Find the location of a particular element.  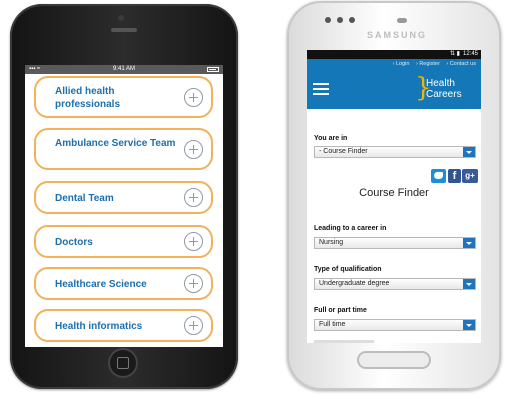

career-select: Nursing is located at coordinates (395, 243).